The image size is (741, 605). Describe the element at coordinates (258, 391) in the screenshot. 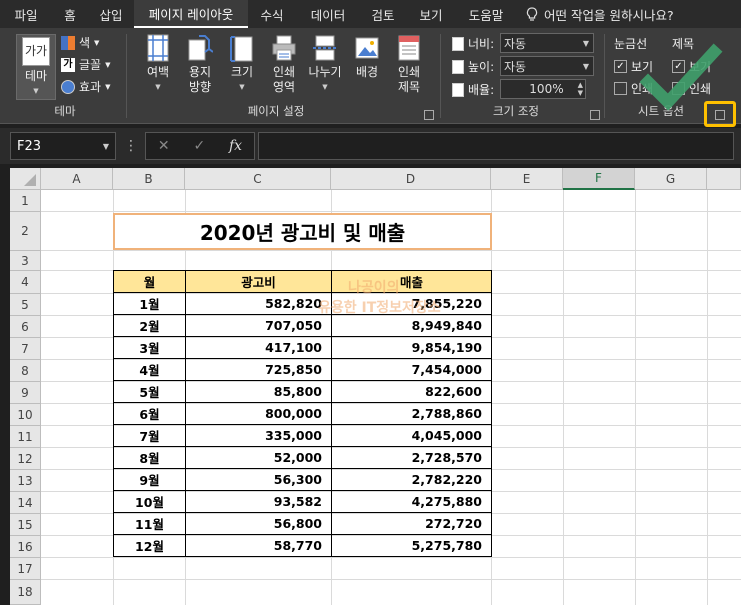

I see `cell-ad-cost: 85,800` at that location.